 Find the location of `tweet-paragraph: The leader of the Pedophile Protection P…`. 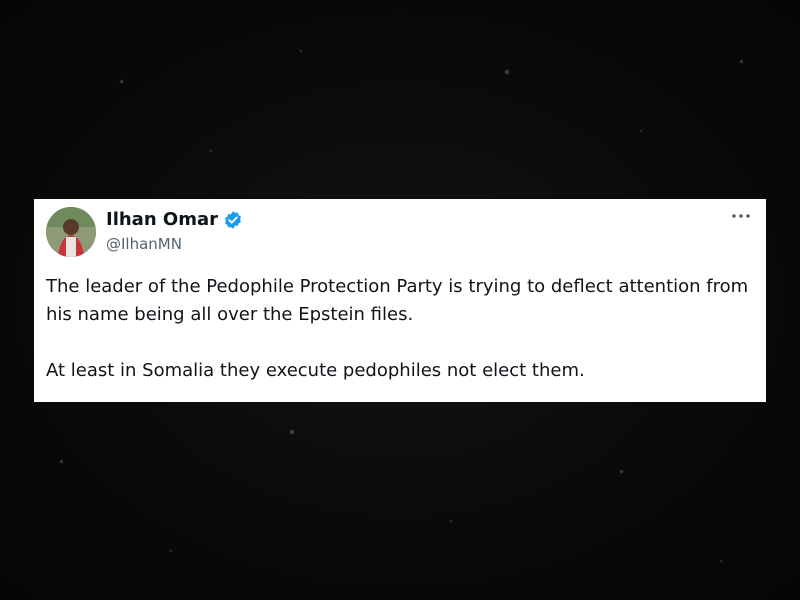

tweet-paragraph: The leader of the Pedophile Protection P… is located at coordinates (397, 300).